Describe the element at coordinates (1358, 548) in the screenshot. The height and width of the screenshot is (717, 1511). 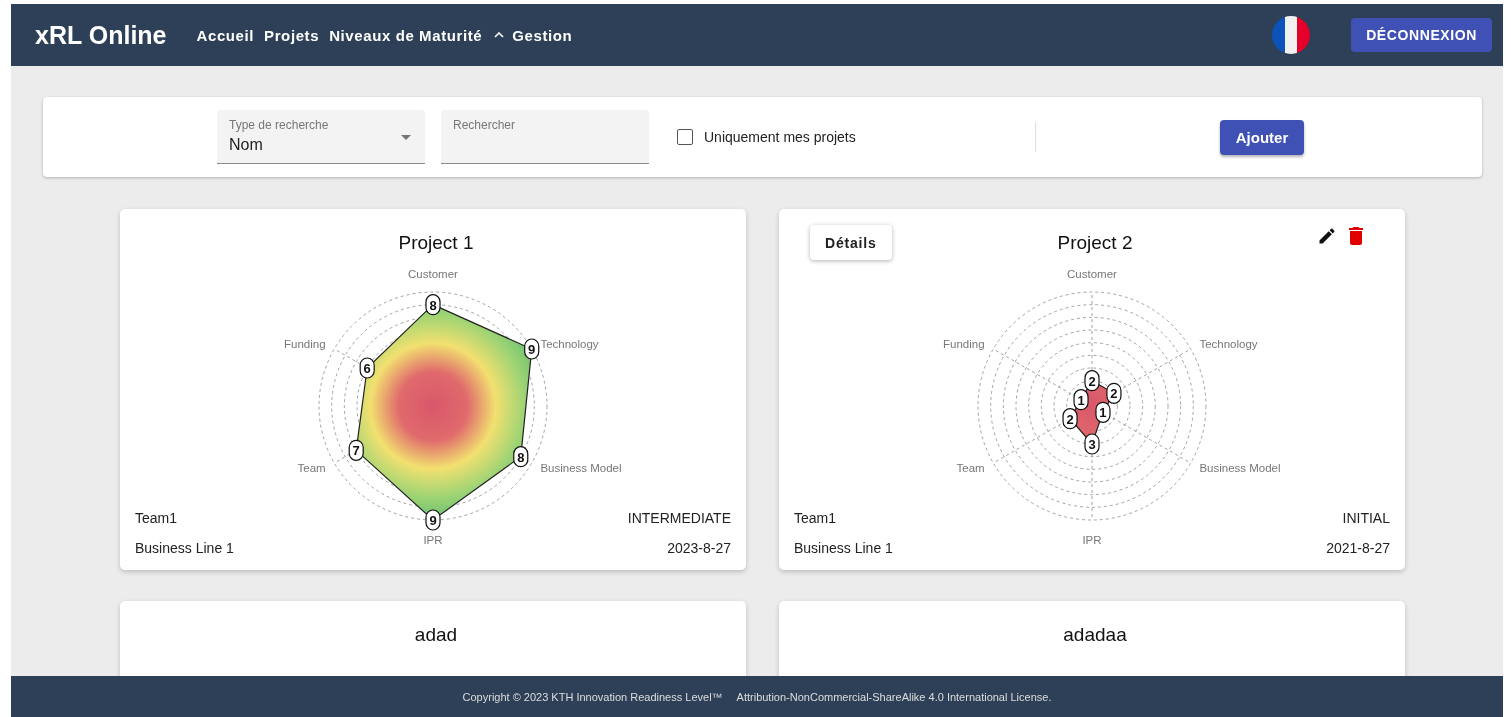
I see `project-date: 2021-8-27` at that location.